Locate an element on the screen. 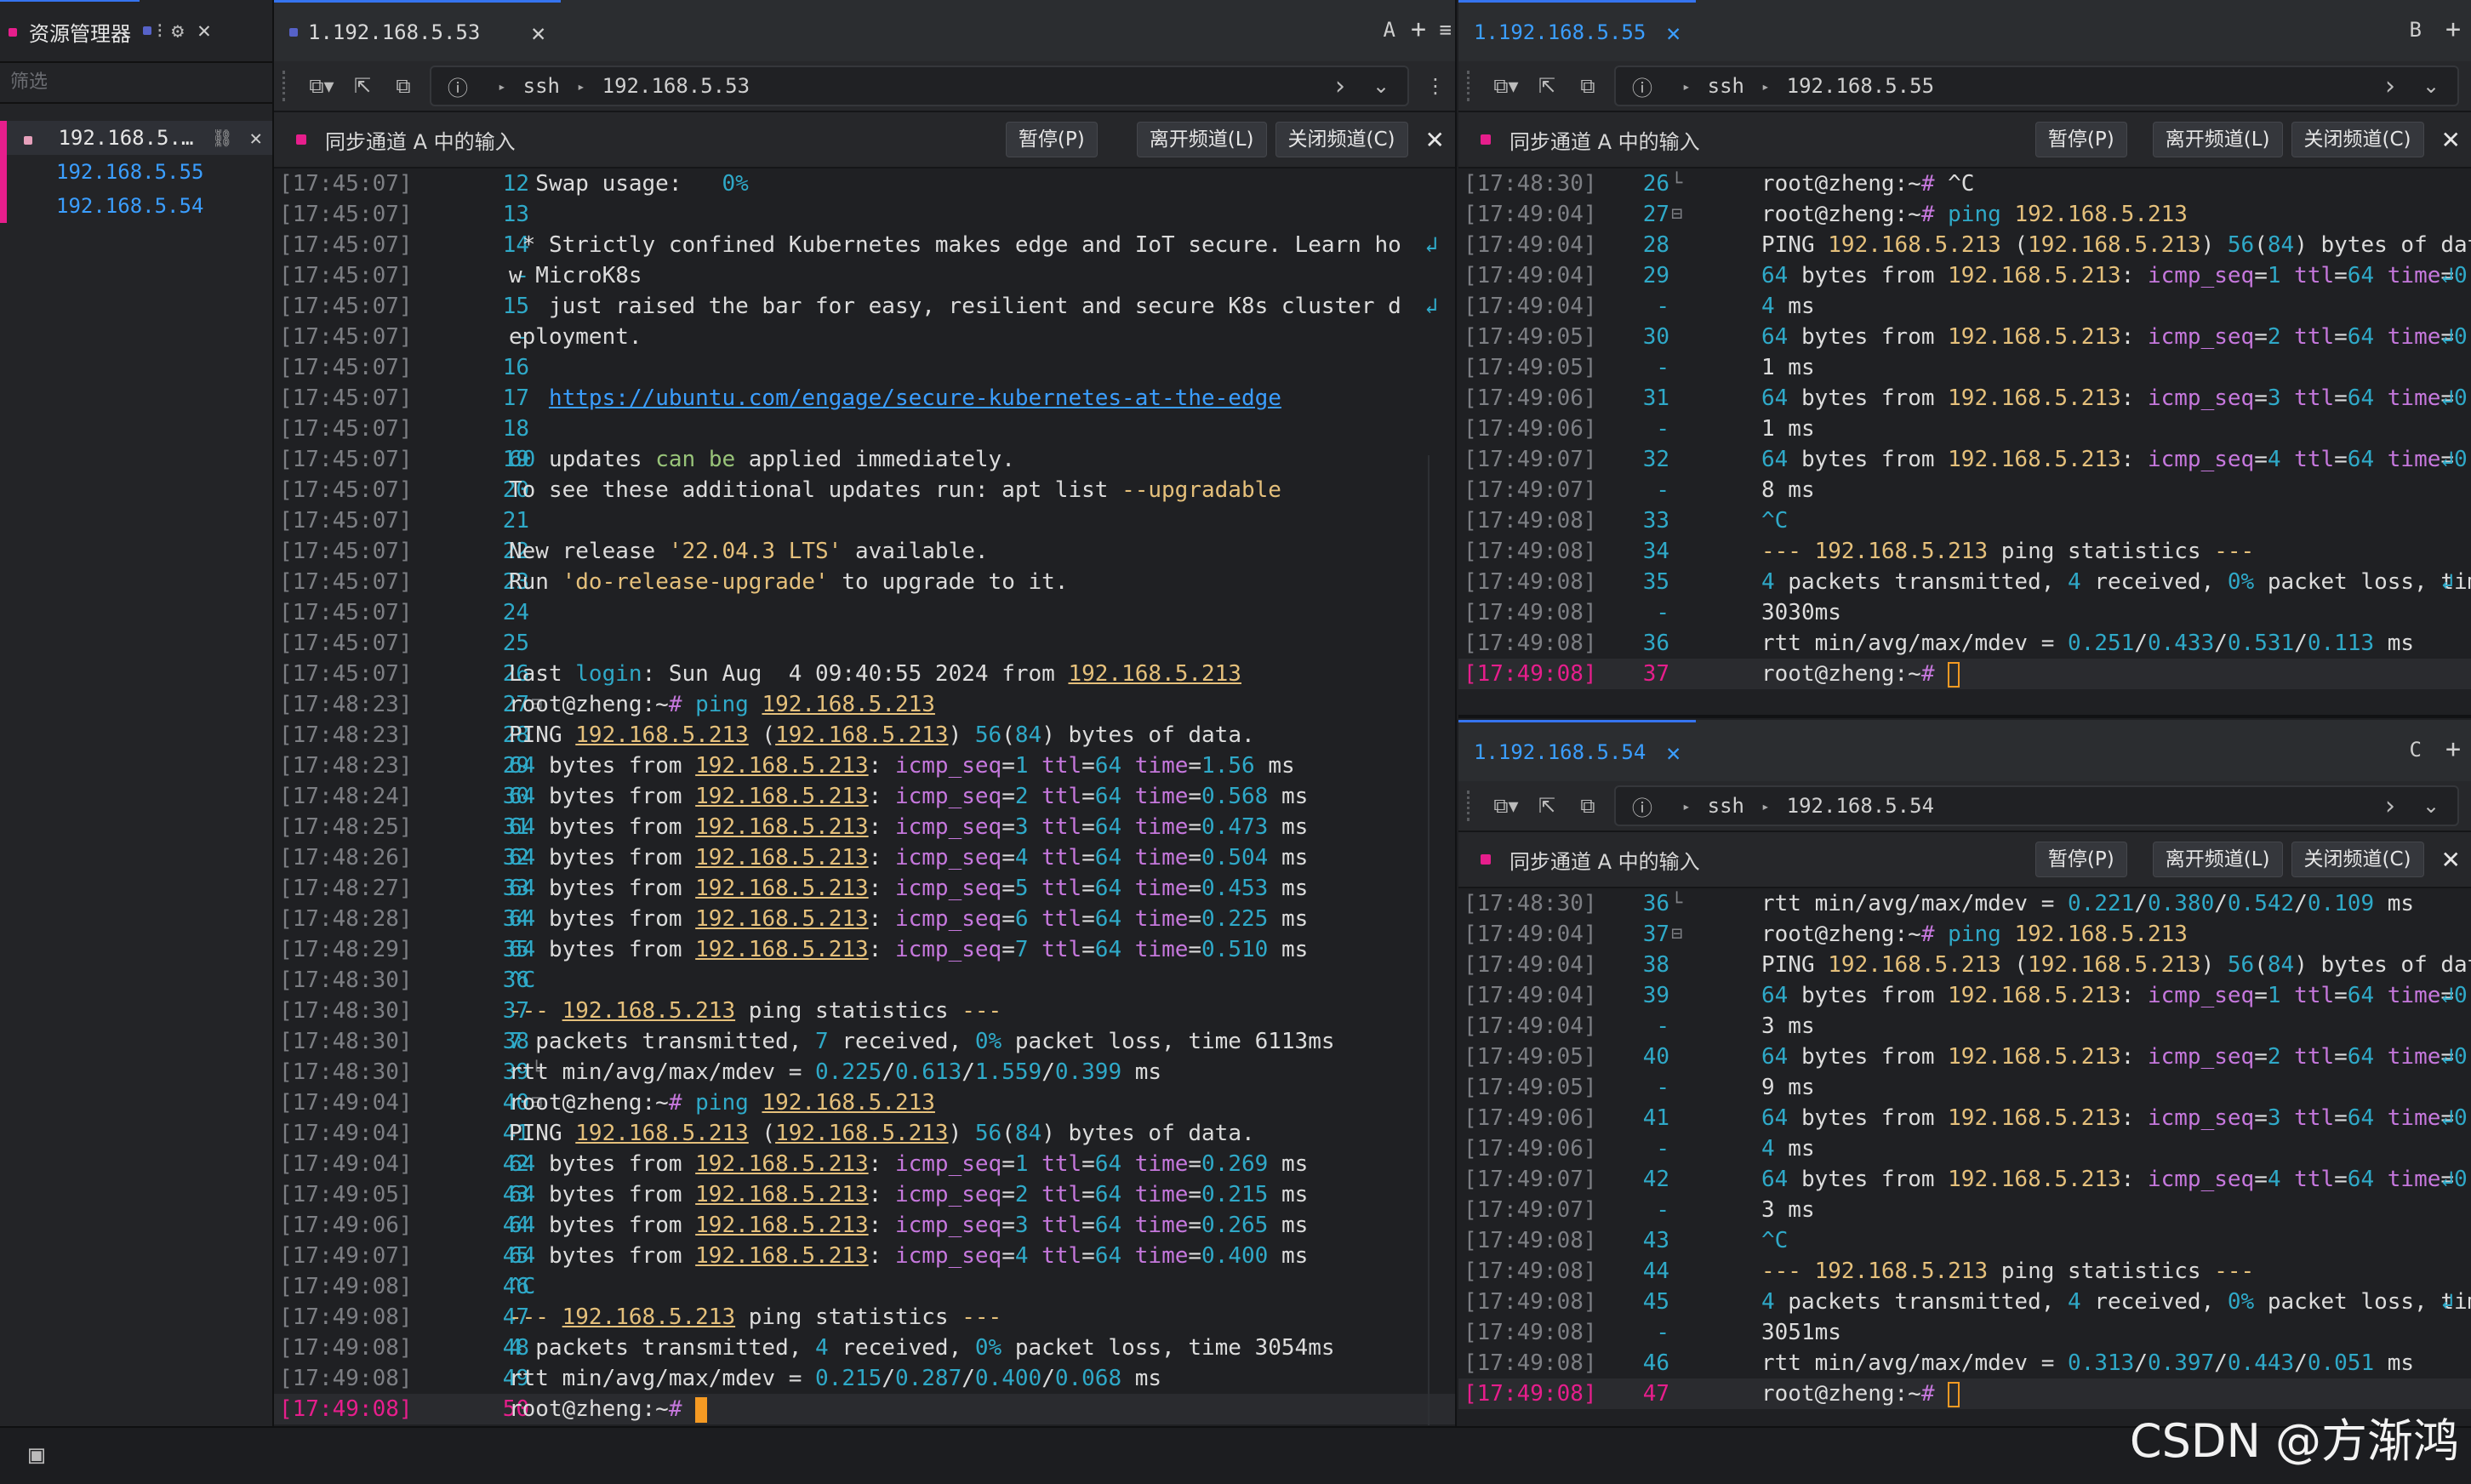  crumb-host: 192.168.5.55 is located at coordinates (1860, 86).